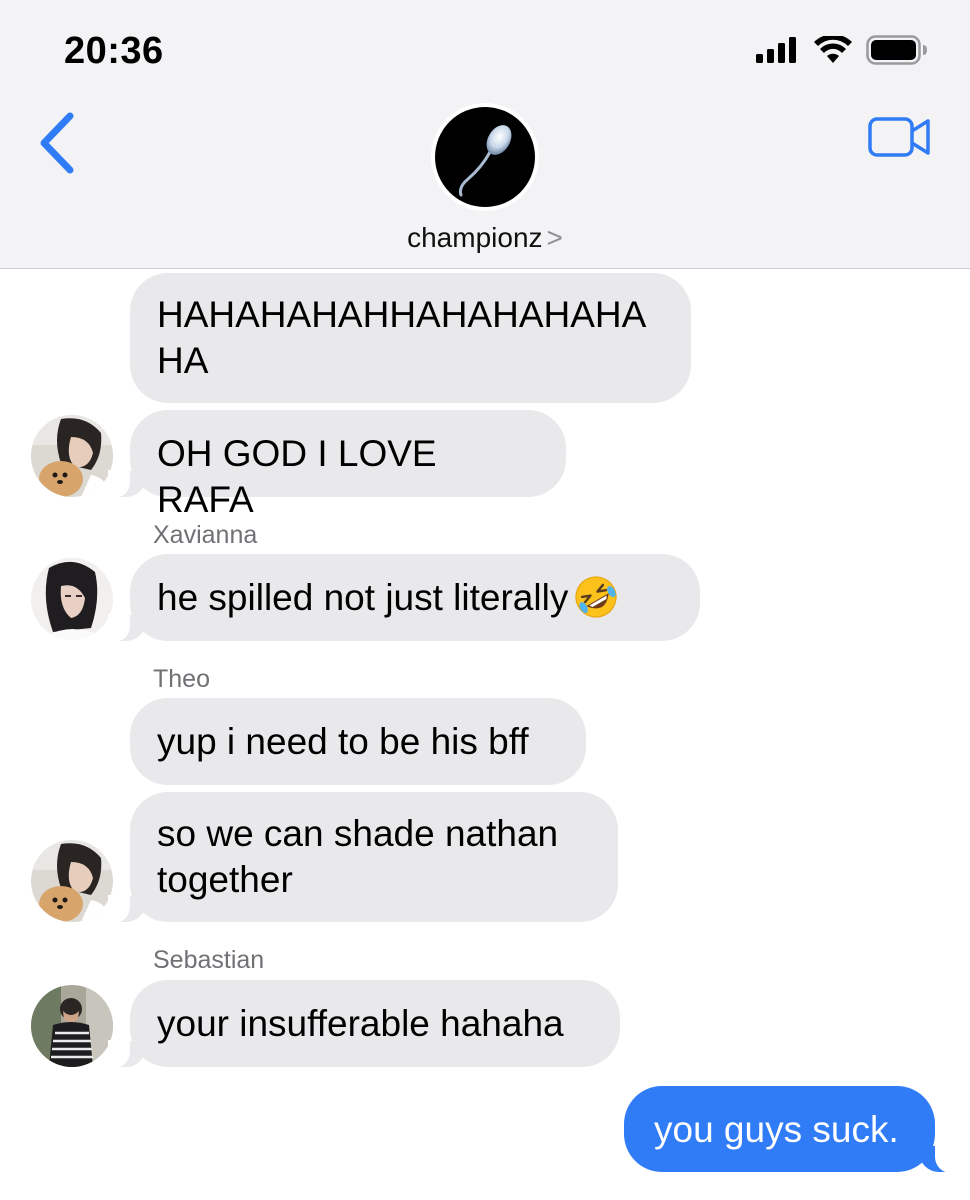 This screenshot has height=1200, width=970. Describe the element at coordinates (833, 49) in the screenshot. I see `wifi-icon` at that location.